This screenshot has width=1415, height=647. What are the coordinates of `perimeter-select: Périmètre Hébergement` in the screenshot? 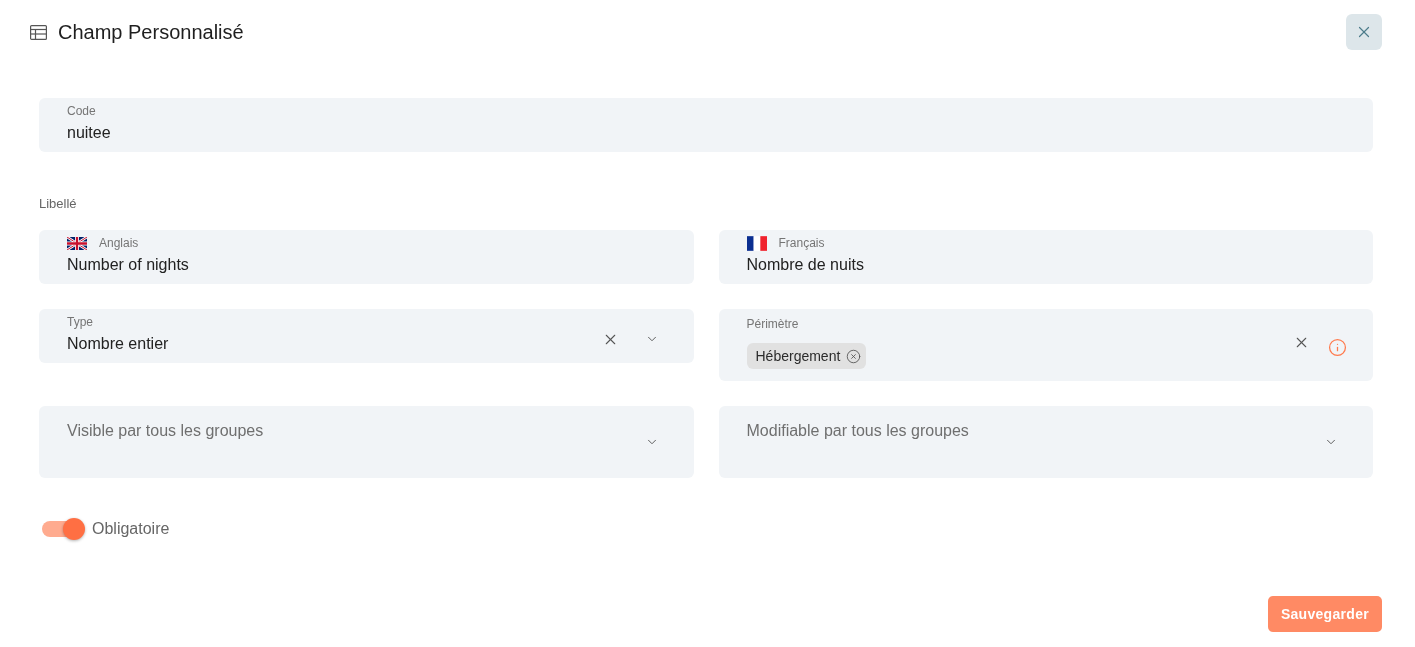 It's located at (1045, 345).